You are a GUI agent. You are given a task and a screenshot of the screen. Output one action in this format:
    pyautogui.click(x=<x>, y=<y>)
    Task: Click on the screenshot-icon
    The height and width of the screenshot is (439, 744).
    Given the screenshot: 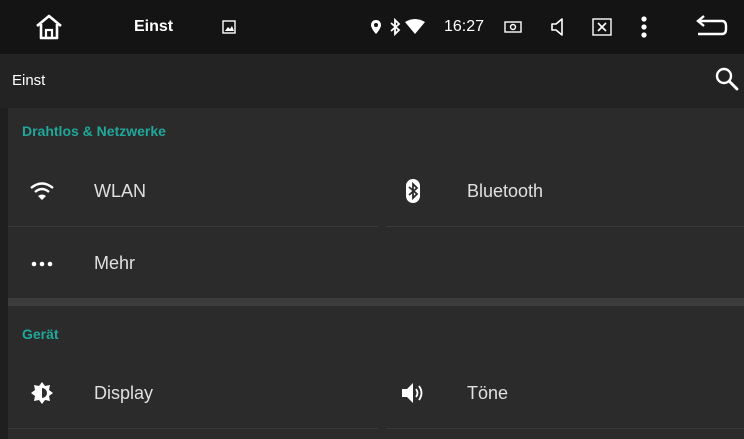 What is the action you would take?
    pyautogui.click(x=513, y=27)
    